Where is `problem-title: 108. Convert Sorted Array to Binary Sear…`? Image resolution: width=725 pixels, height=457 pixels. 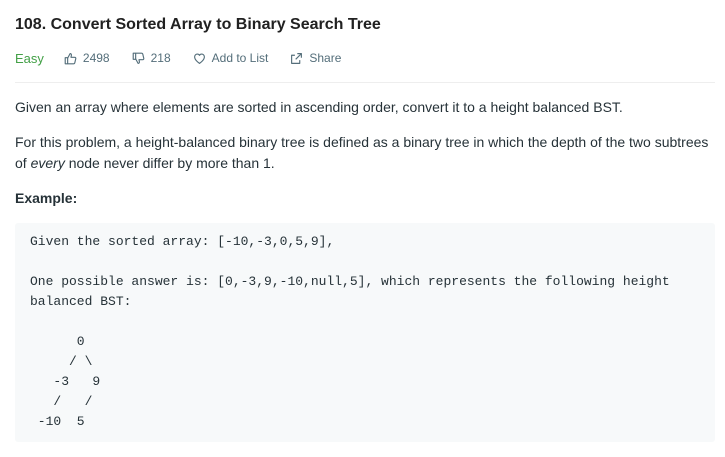 problem-title: 108. Convert Sorted Array to Binary Sear… is located at coordinates (198, 24).